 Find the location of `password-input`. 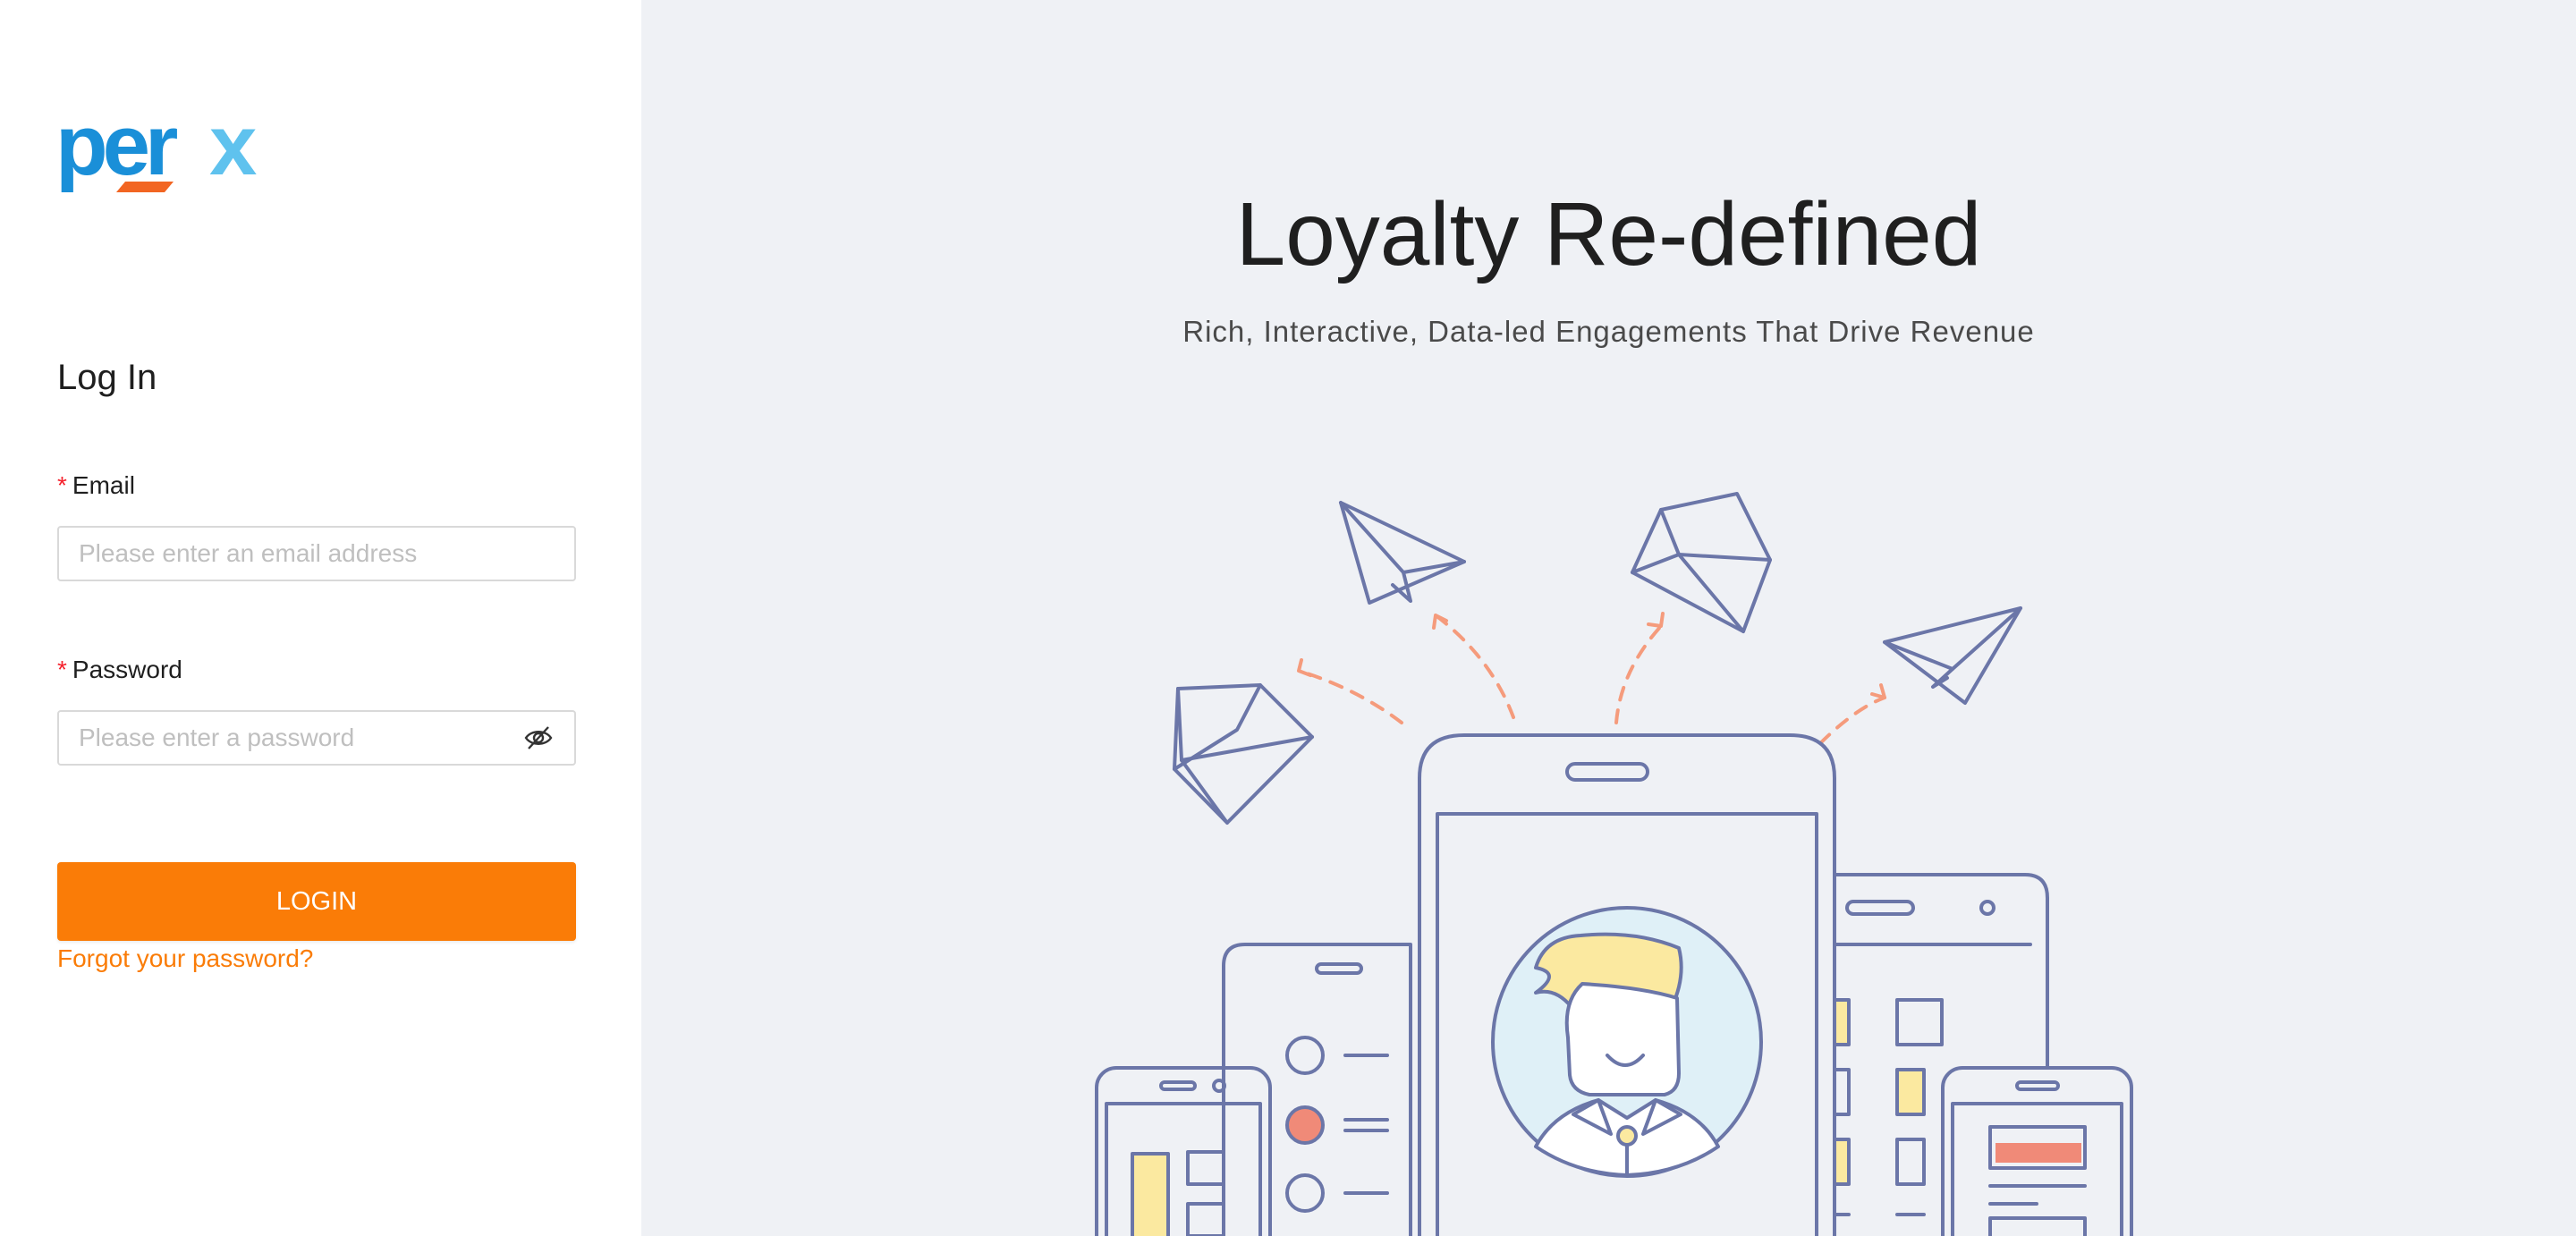

password-input is located at coordinates (316, 738).